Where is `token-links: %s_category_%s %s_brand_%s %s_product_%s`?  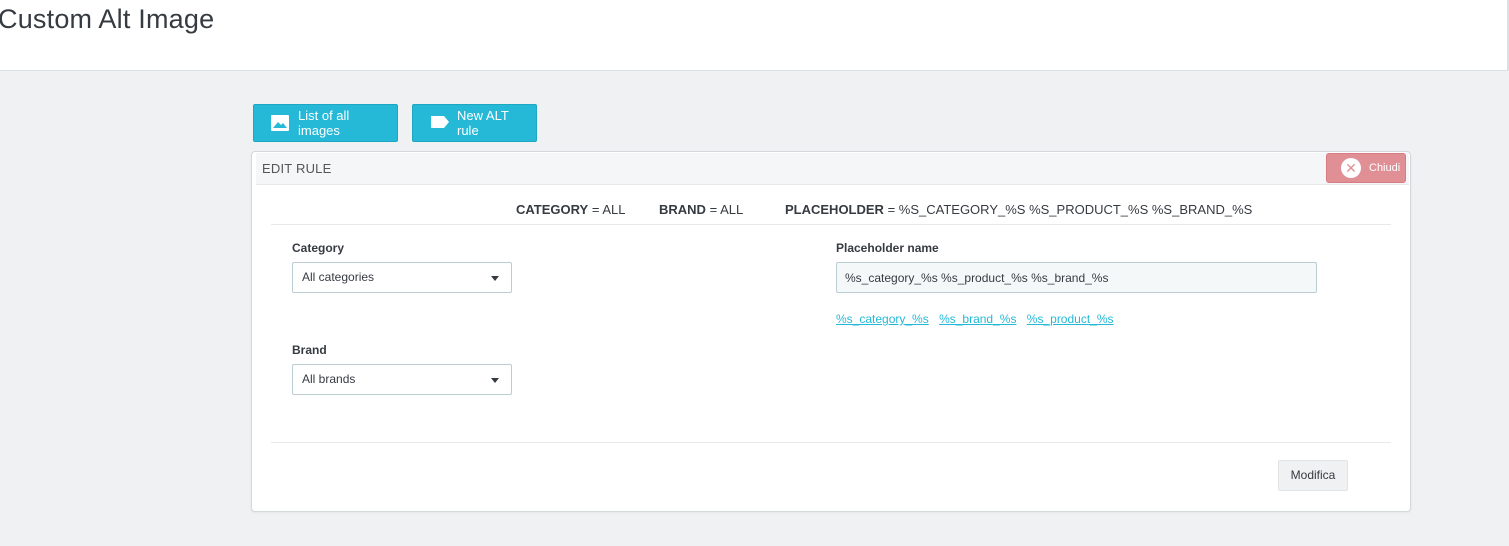
token-links: %s_category_%s %s_brand_%s %s_product_%s is located at coordinates (978, 319).